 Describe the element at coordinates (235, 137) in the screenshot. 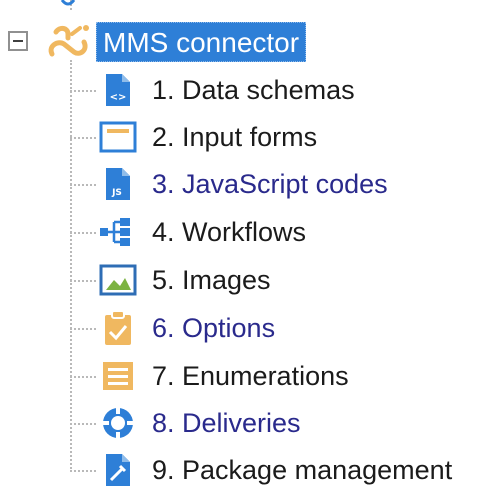

I see `tree-item-label: 2. Input forms` at that location.